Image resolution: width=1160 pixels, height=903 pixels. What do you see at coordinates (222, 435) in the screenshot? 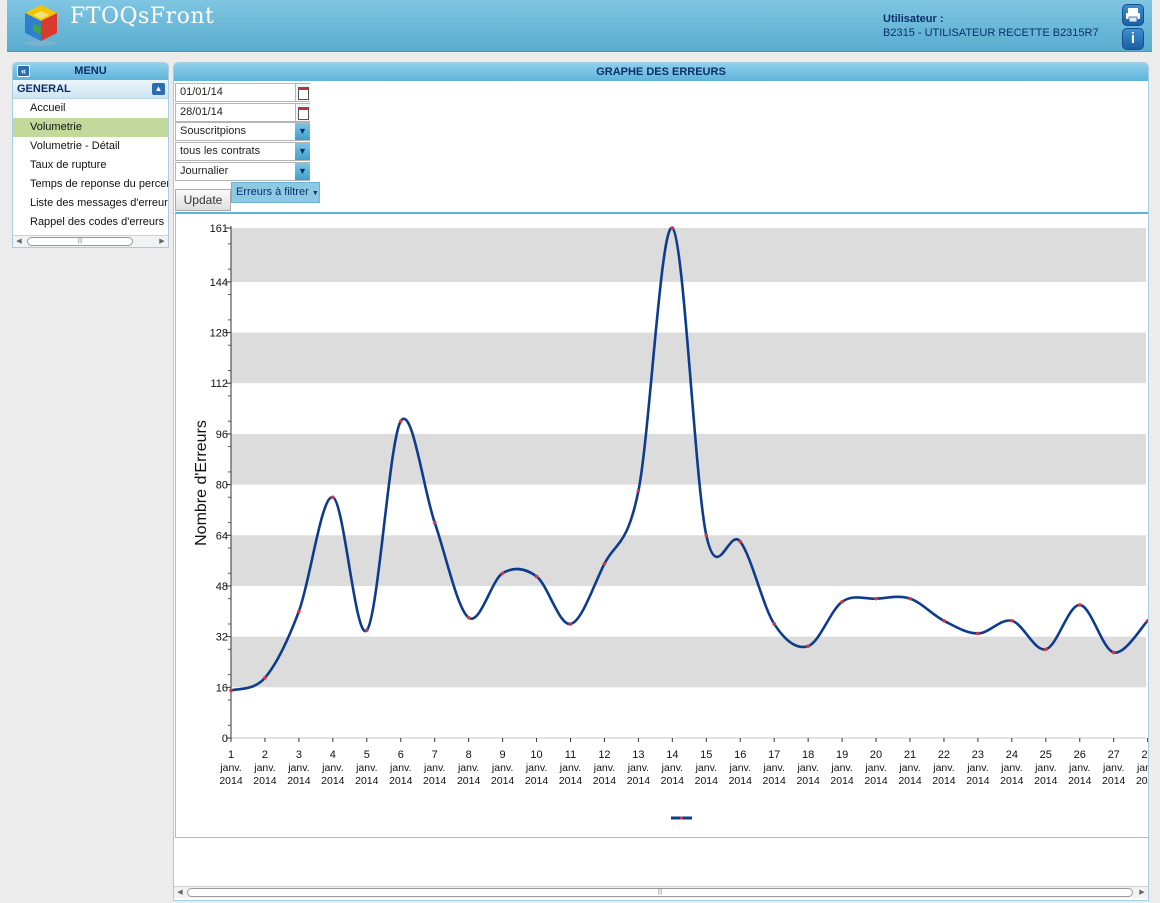
I see `y-tick-label: 96` at bounding box center [222, 435].